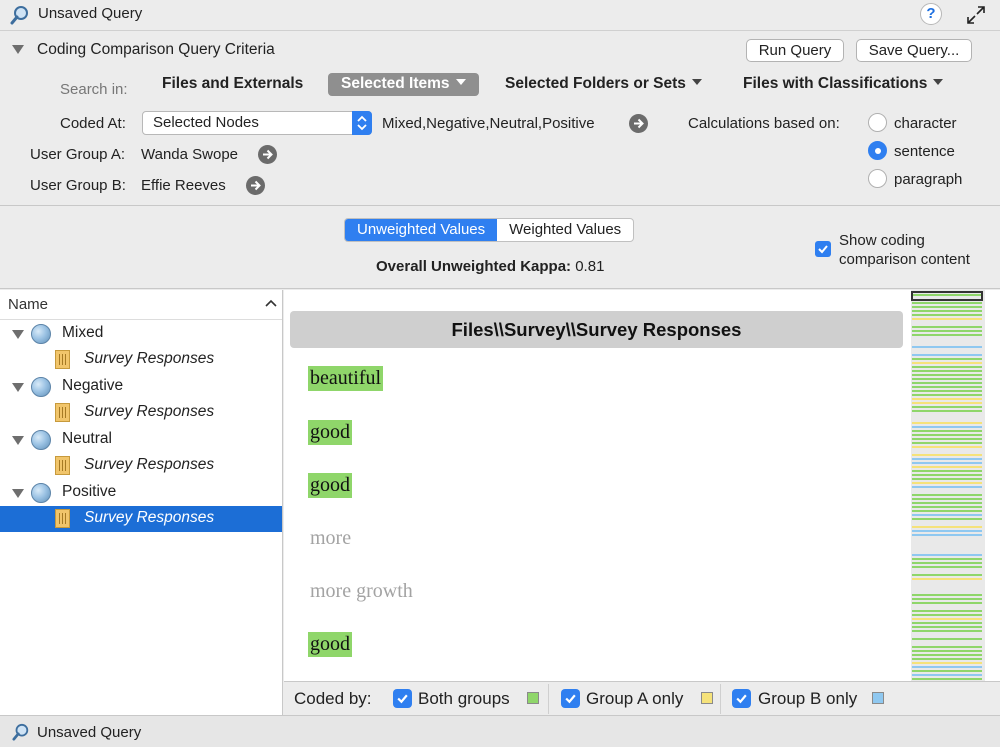 This screenshot has width=1000, height=747. I want to click on radio-paragraph, so click(877, 178).